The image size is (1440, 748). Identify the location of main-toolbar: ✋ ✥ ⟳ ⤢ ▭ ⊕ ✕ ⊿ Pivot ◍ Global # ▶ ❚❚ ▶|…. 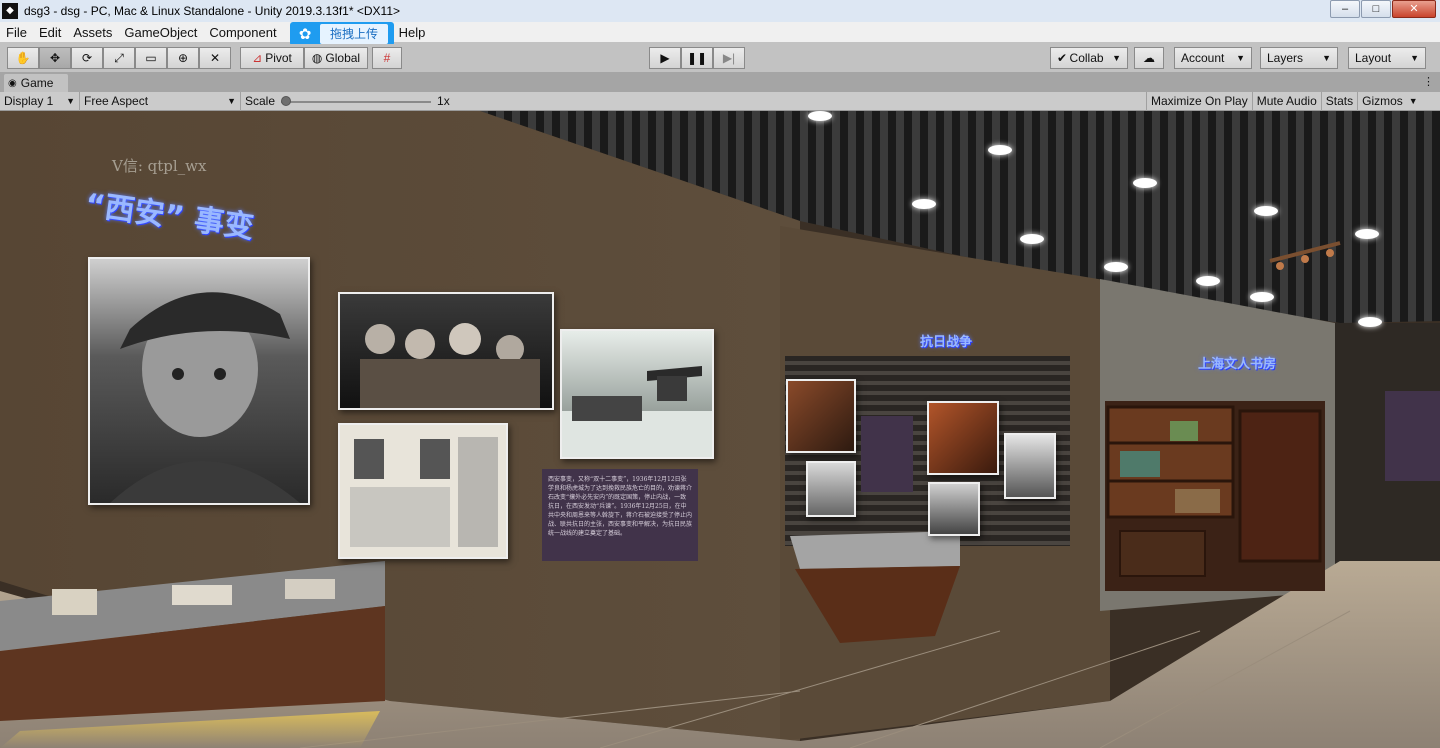
(720, 58).